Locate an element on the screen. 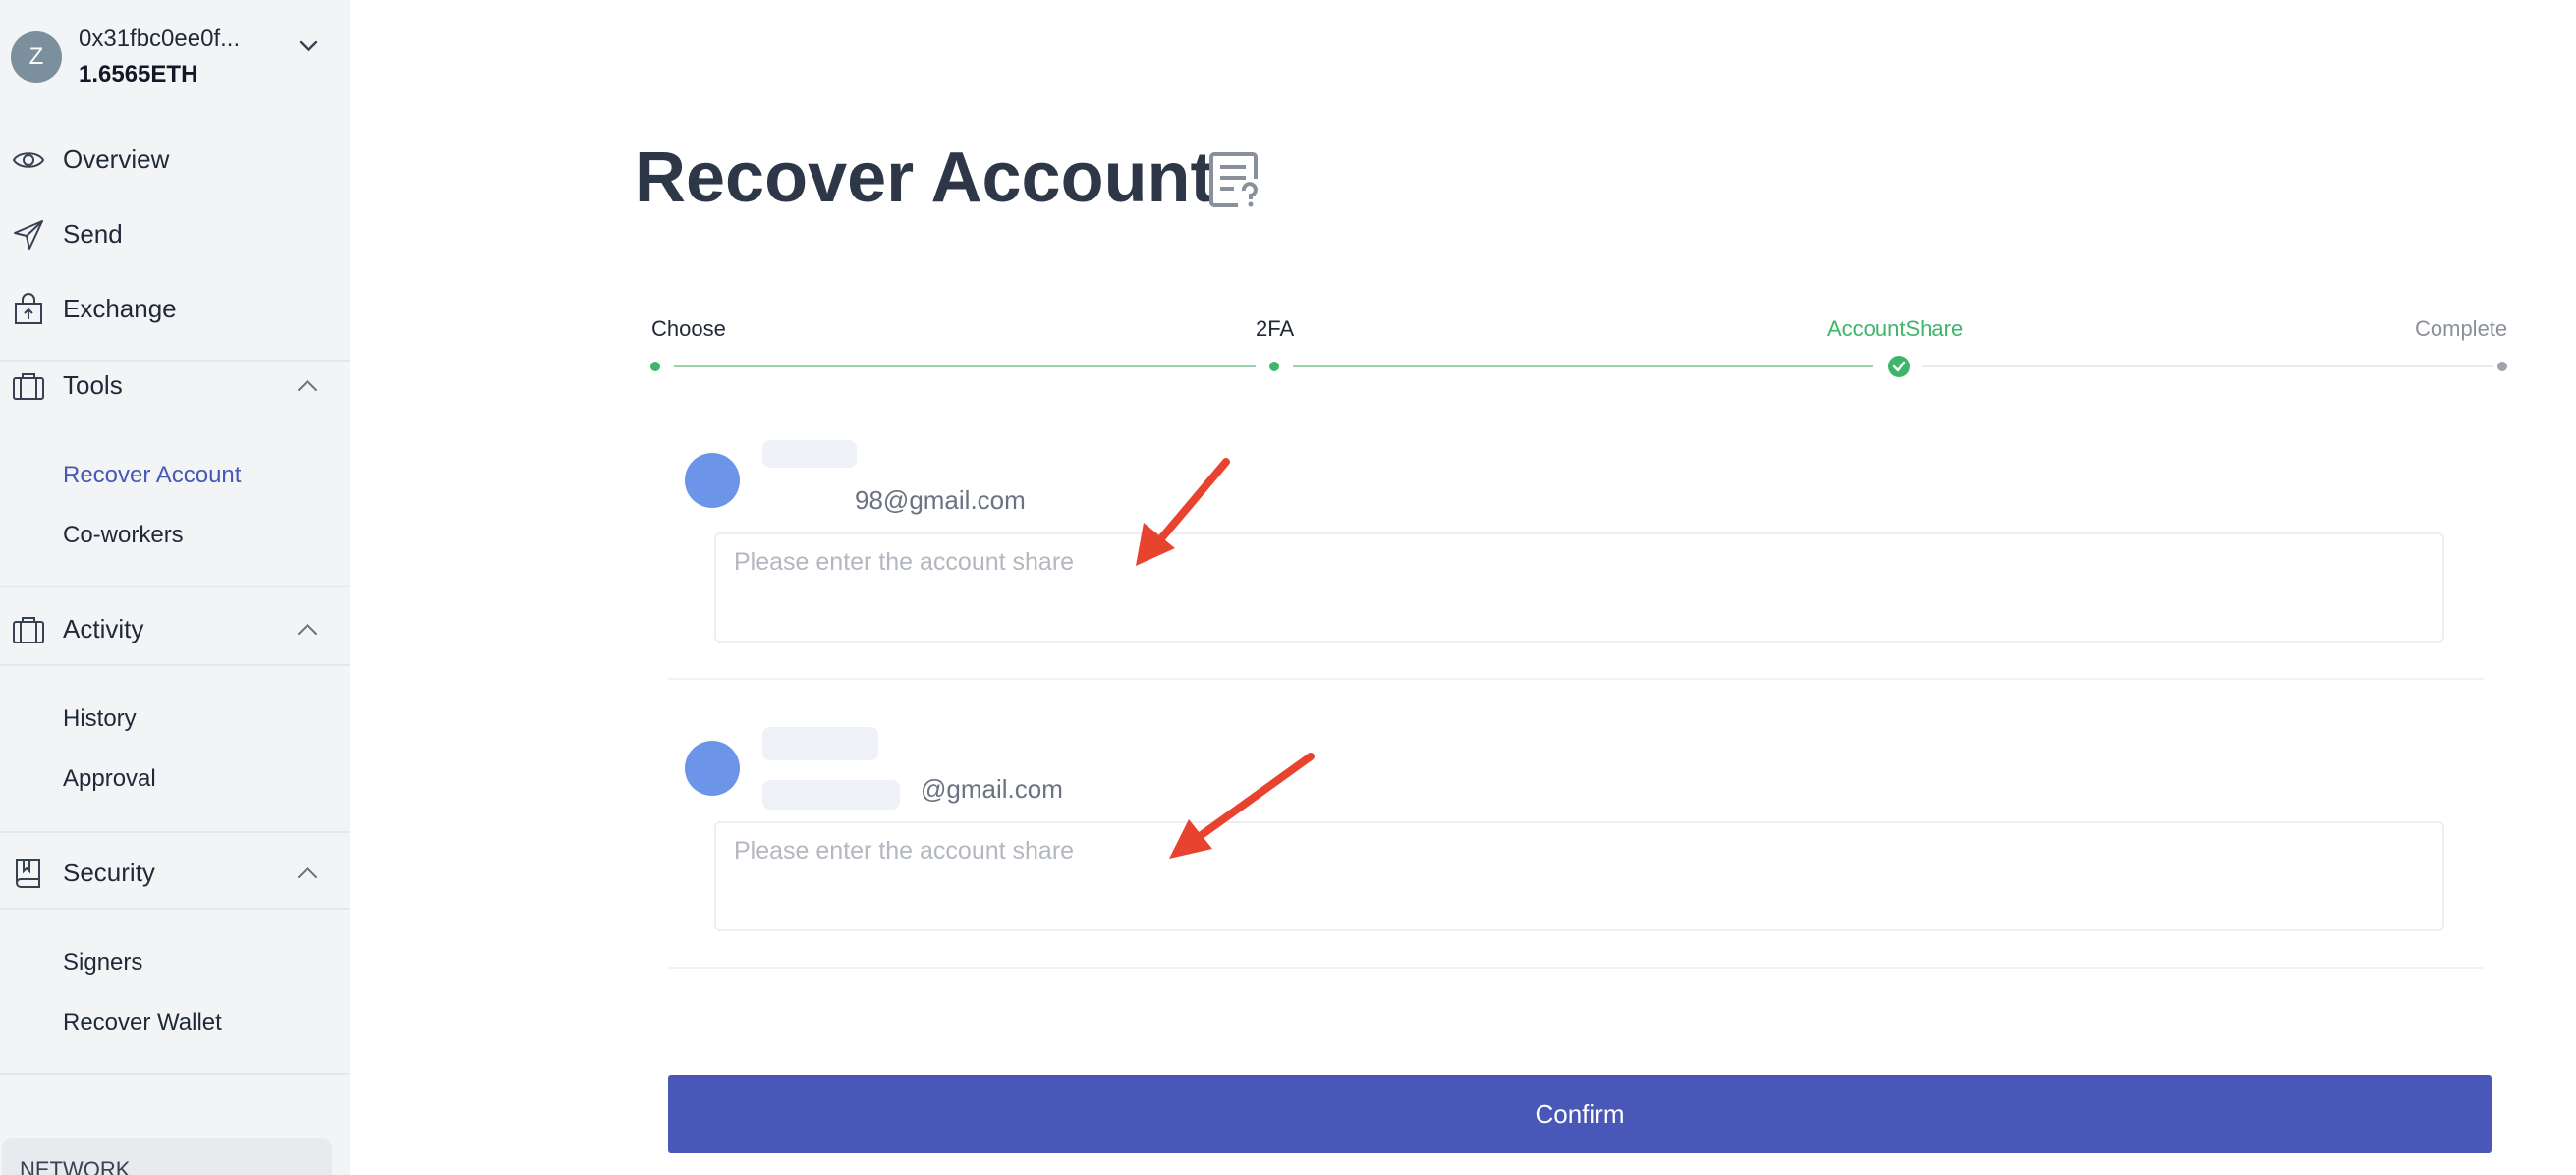  check-circle-icon is located at coordinates (1899, 366).